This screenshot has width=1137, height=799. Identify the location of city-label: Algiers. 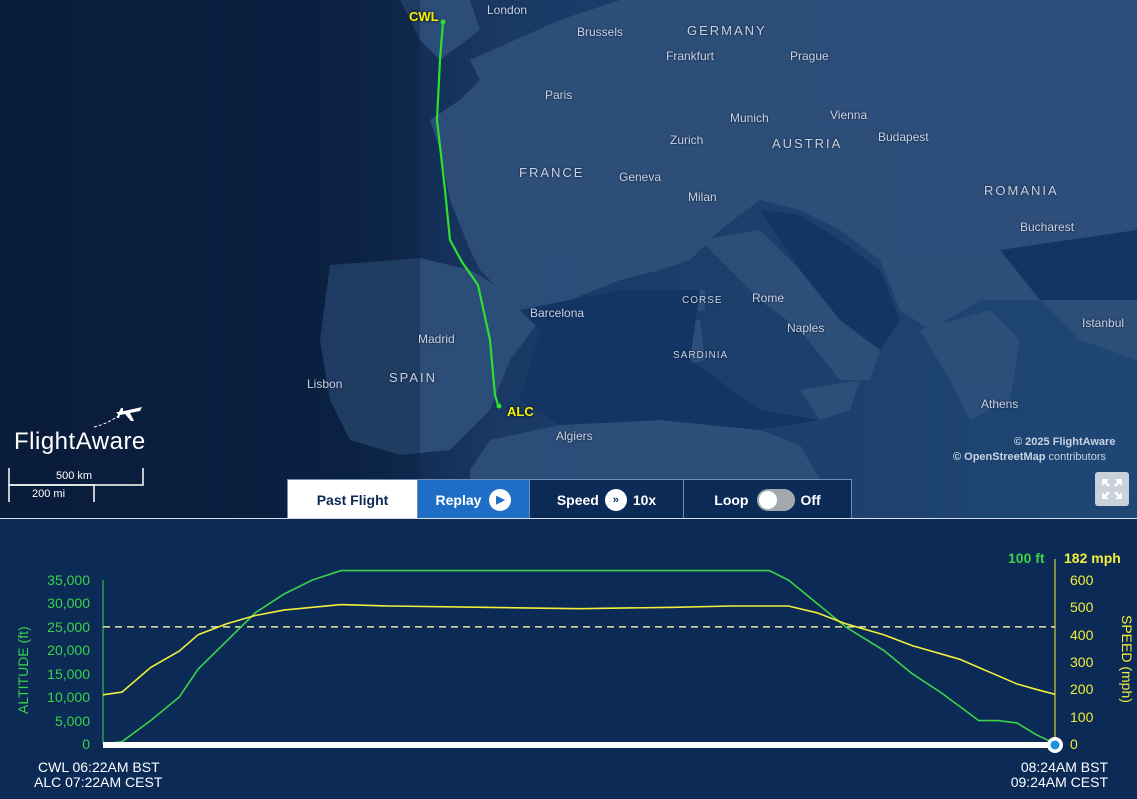
(574, 436).